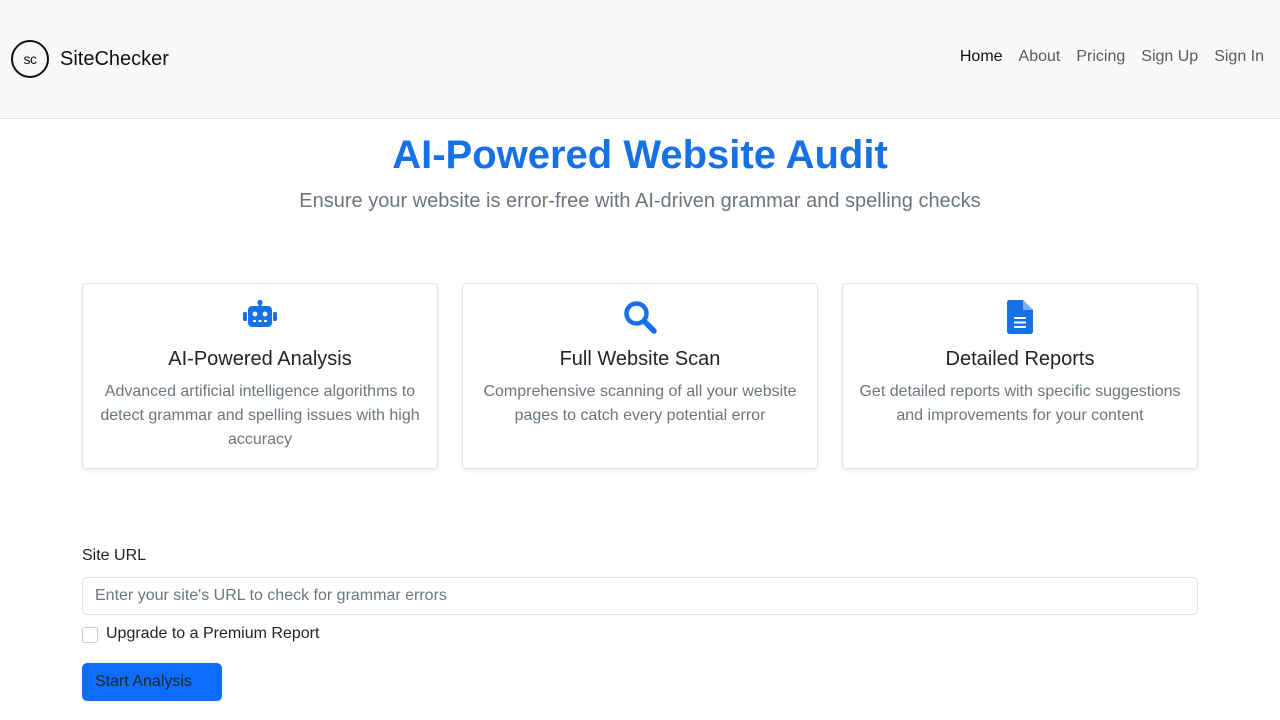 Image resolution: width=1280 pixels, height=720 pixels. Describe the element at coordinates (212, 634) in the screenshot. I see `premium-report-label: Upgrade to a Premium Report` at that location.